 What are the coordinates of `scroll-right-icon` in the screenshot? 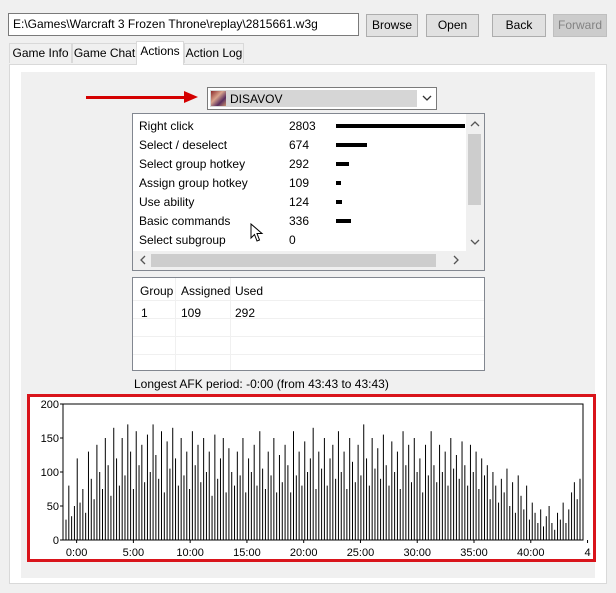 It's located at (456, 260).